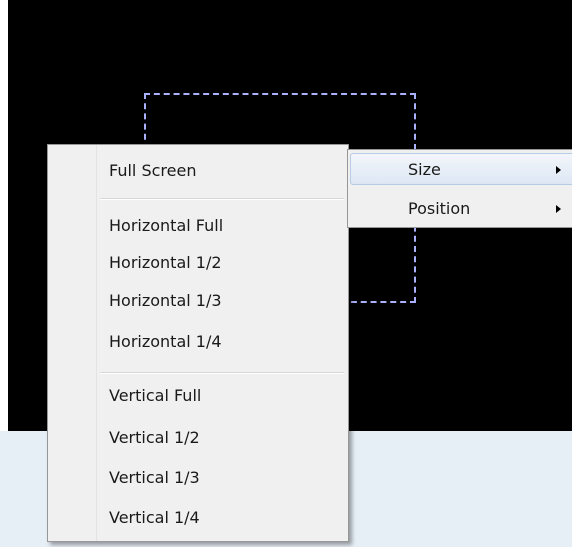  I want to click on menu-item-vertical-third: Vertical 1/3, so click(154, 478).